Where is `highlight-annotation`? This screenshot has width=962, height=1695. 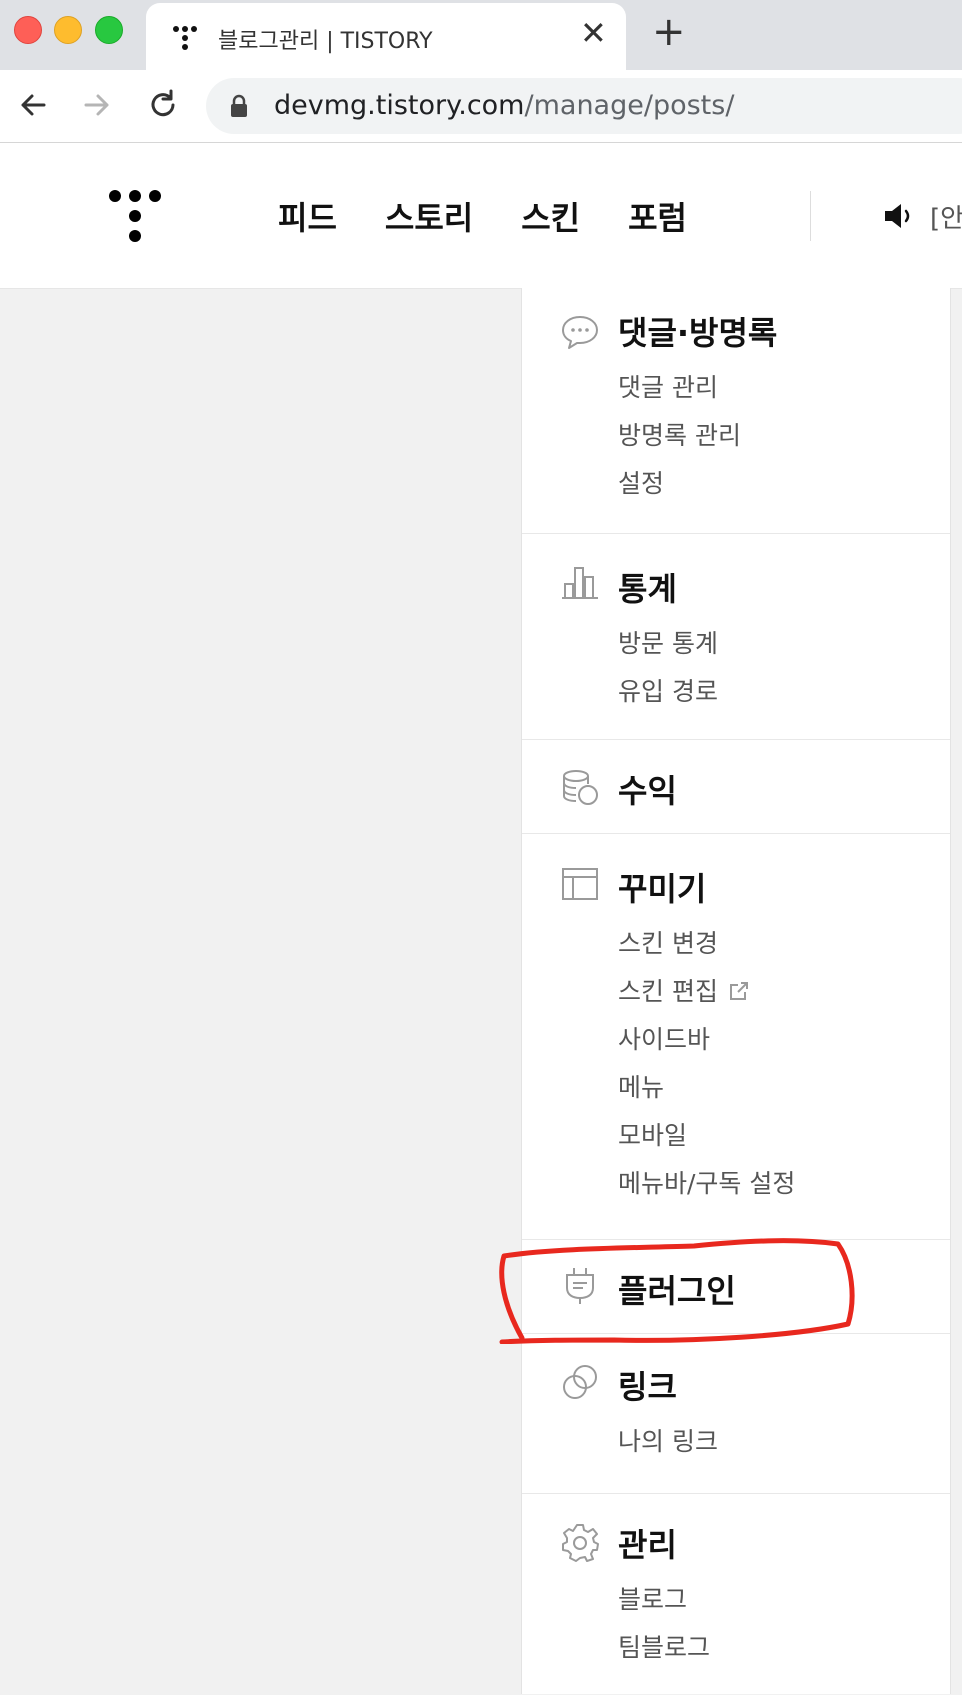 highlight-annotation is located at coordinates (677, 1291).